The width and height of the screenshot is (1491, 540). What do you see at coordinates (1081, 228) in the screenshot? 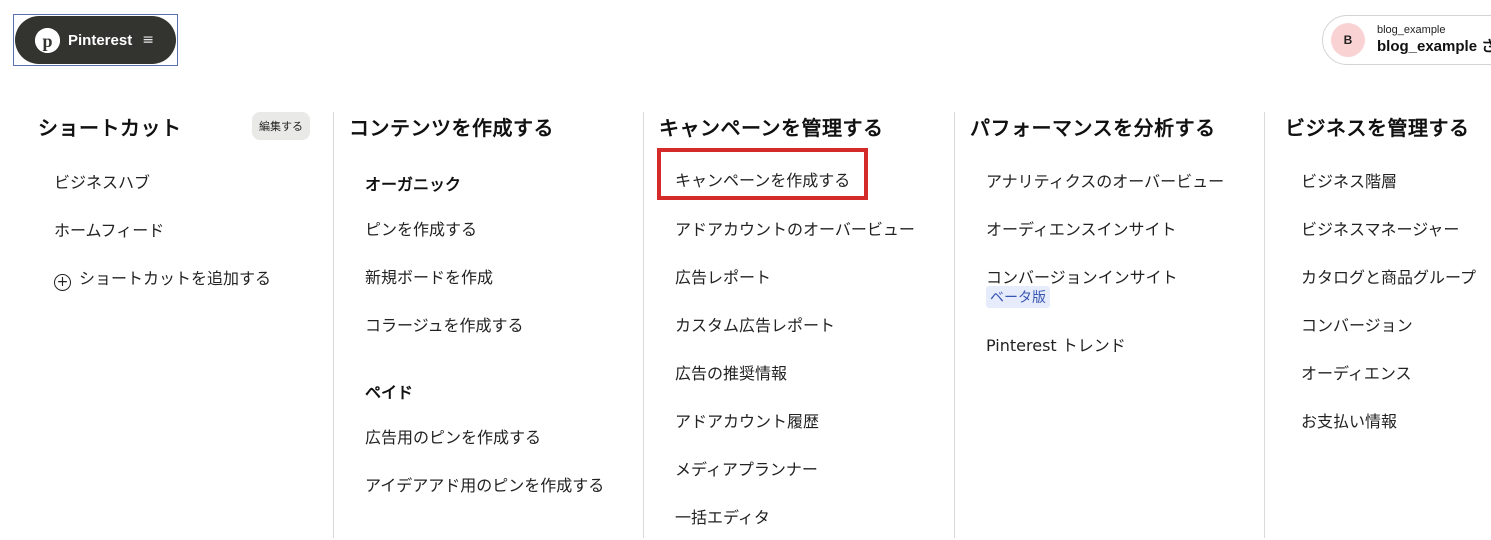
I see `audience-insights-link: オーディエンスインサイト` at bounding box center [1081, 228].